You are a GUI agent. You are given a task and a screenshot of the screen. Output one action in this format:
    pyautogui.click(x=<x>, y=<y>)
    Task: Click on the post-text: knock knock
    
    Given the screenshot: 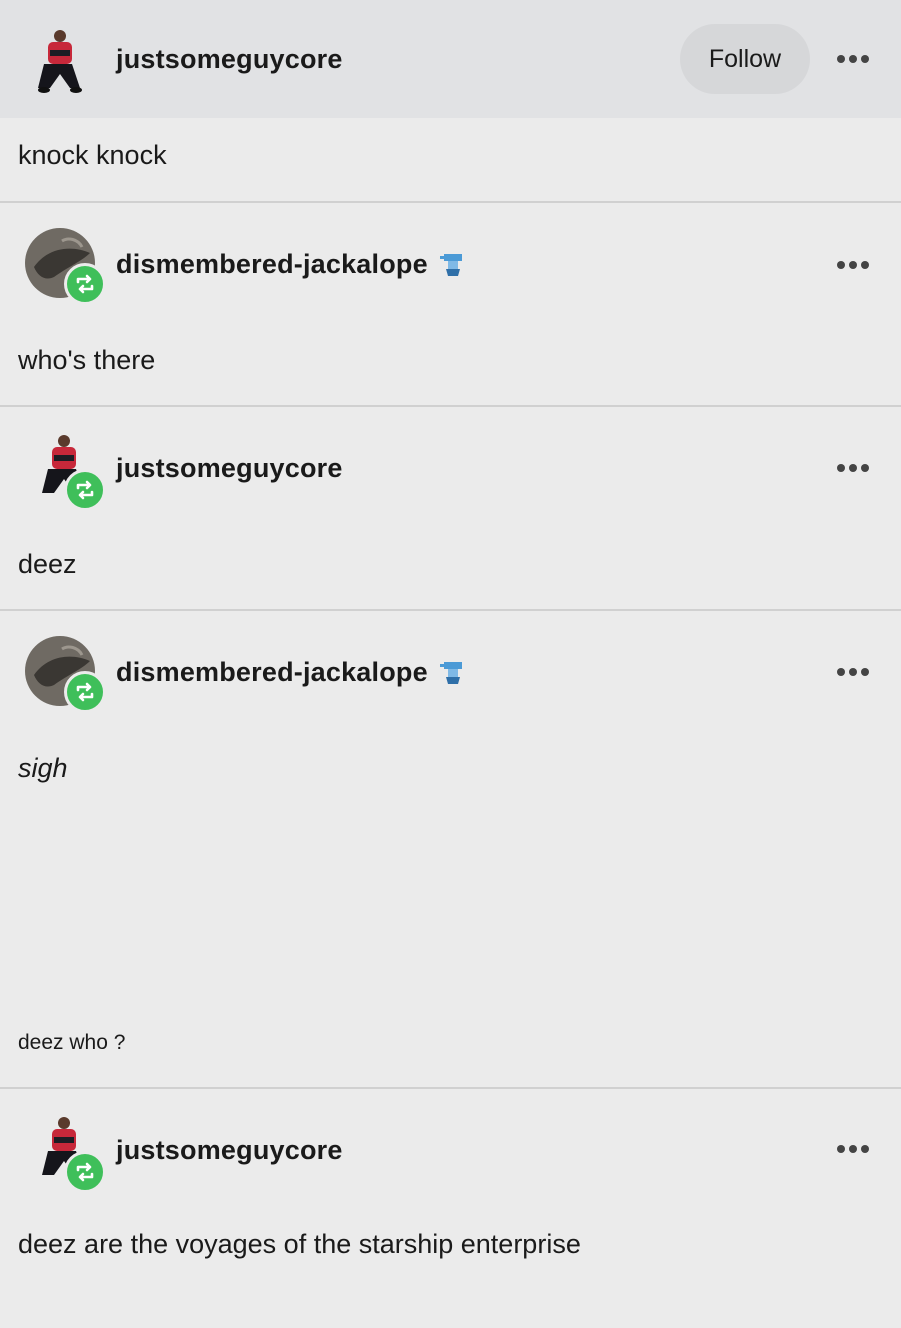 What is the action you would take?
    pyautogui.click(x=92, y=155)
    